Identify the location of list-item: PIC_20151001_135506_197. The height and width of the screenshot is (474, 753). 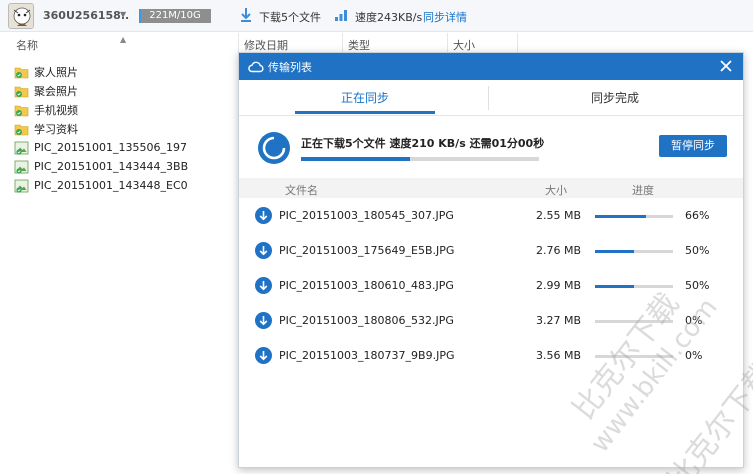
(124, 147).